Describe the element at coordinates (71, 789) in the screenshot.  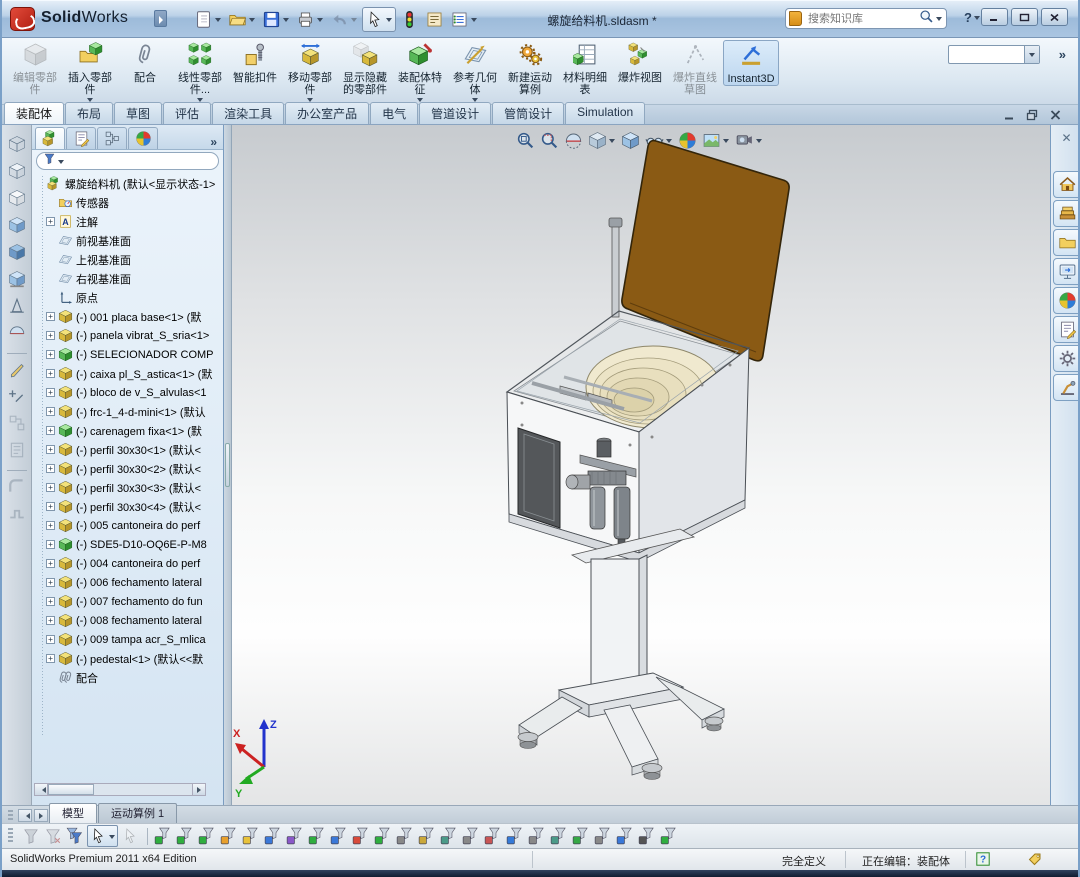
I see `scroll-thumb` at that location.